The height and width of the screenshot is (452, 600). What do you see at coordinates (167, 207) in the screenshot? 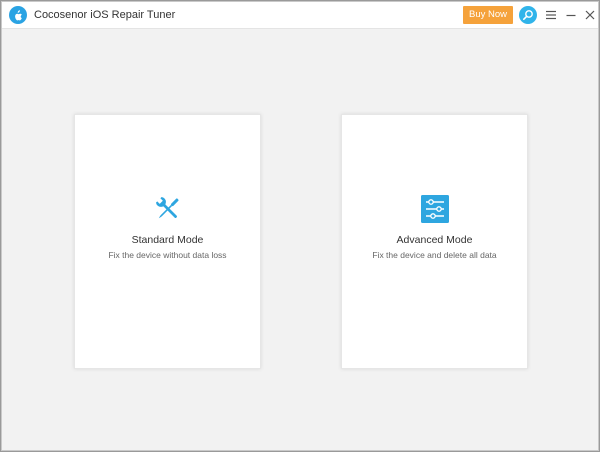
I see `tools-icon` at bounding box center [167, 207].